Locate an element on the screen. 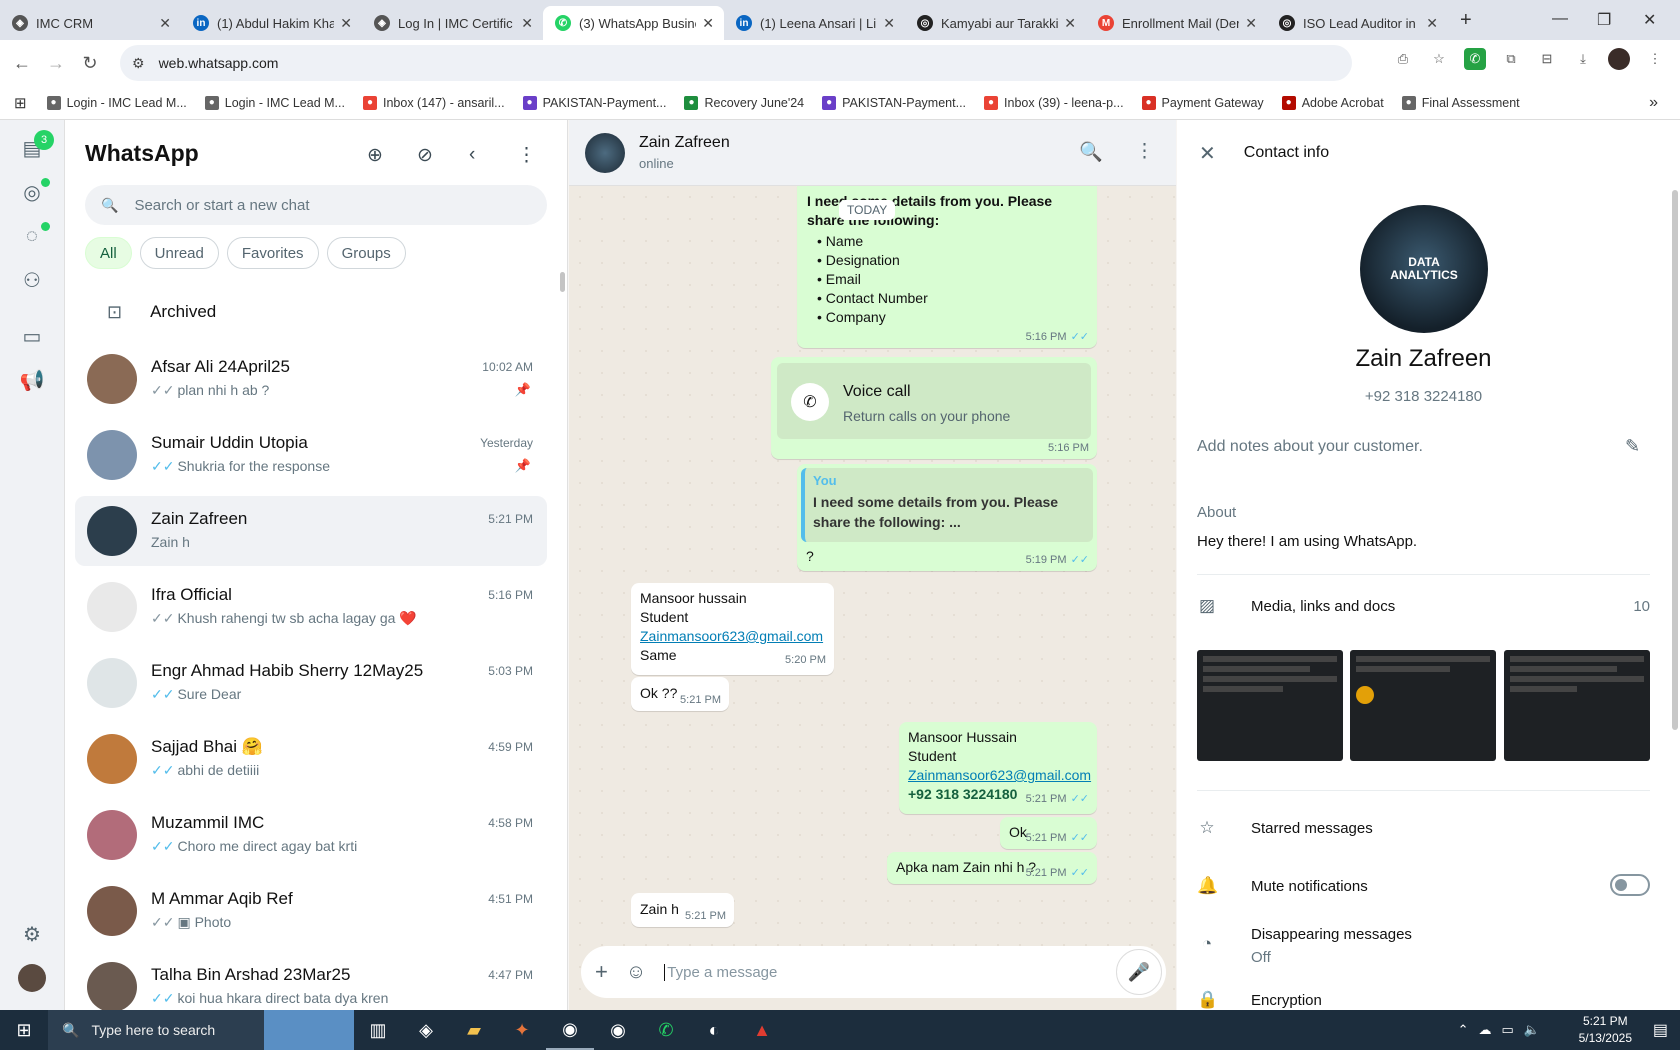  mute-toggle is located at coordinates (1630, 885).